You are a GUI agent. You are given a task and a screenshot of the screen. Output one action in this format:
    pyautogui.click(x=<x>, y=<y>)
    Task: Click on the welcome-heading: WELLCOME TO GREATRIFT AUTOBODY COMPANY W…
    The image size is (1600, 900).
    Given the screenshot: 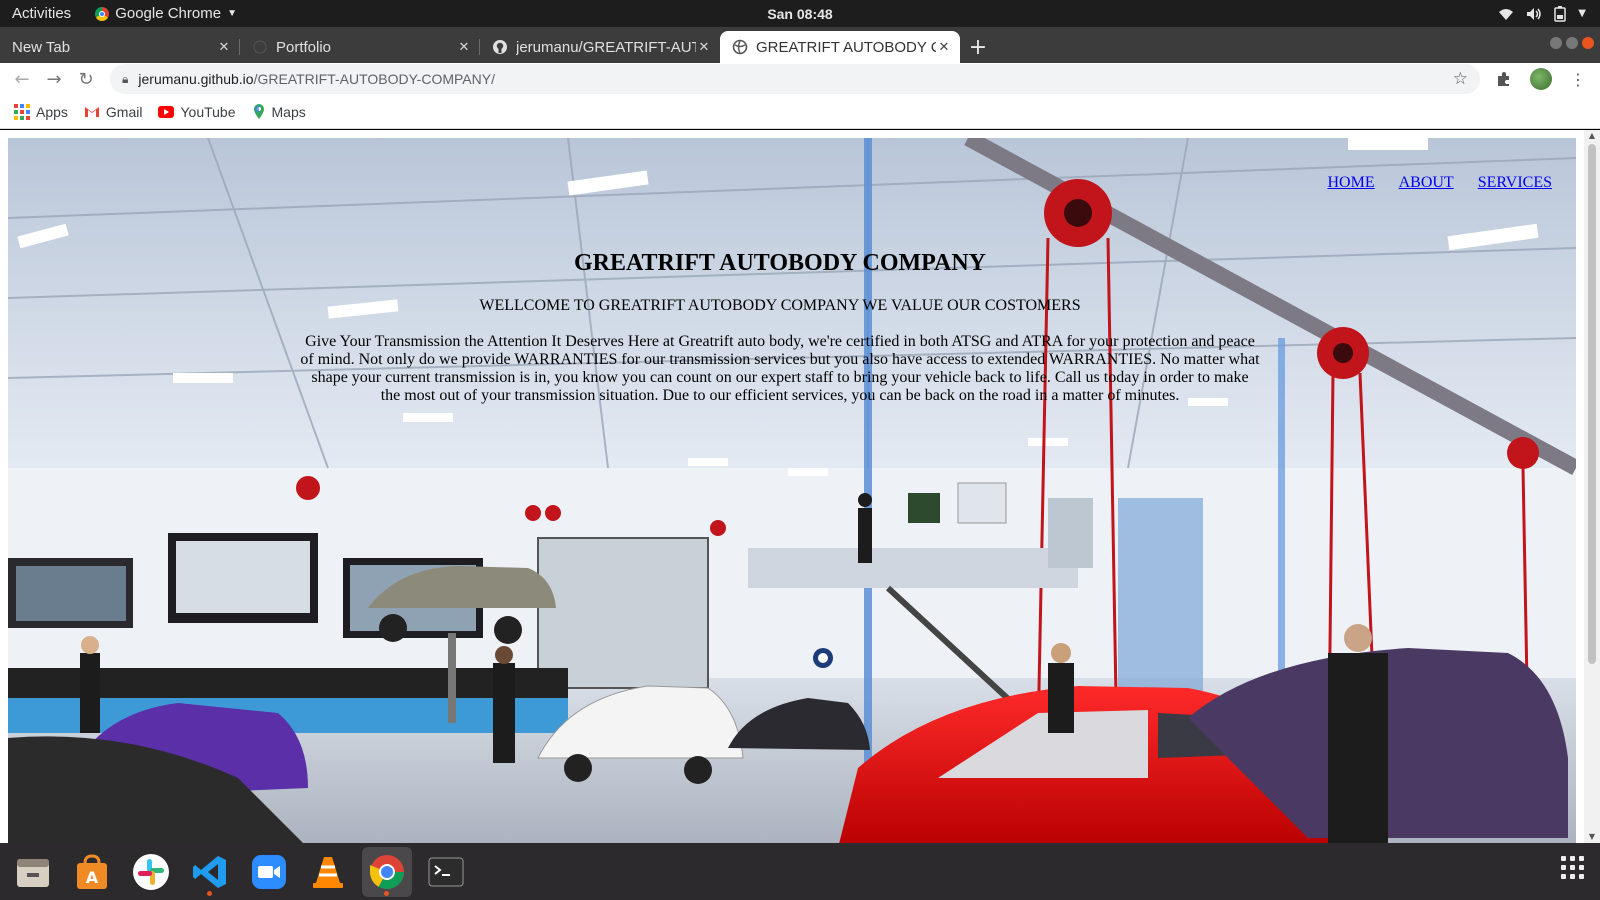 What is the action you would take?
    pyautogui.click(x=780, y=305)
    